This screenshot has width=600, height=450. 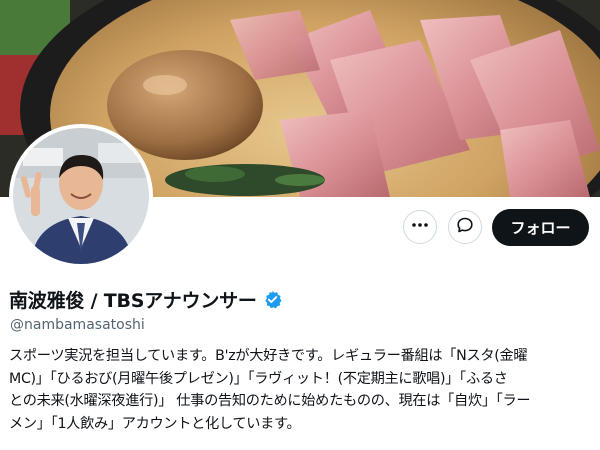 I want to click on profile-handle: @nambamasatoshi, so click(x=77, y=325).